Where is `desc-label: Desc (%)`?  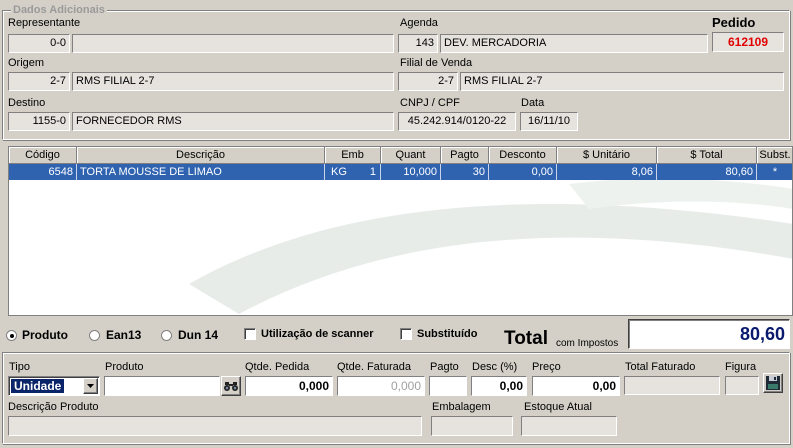
desc-label: Desc (%) is located at coordinates (495, 367).